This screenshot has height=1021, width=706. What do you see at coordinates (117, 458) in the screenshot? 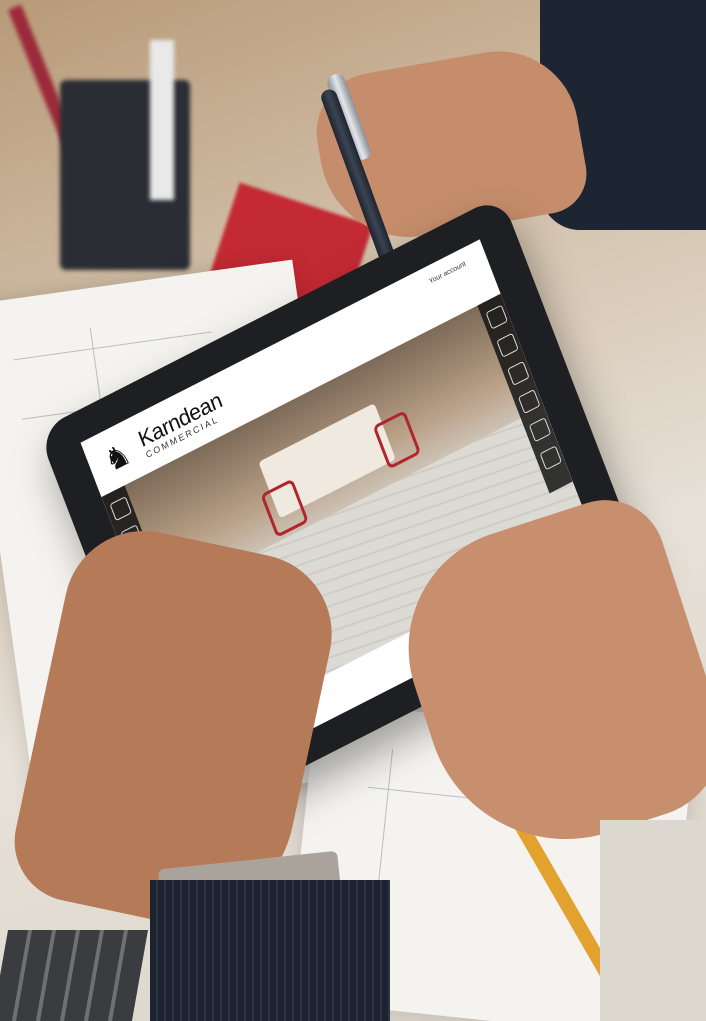
I see `horse-logo-icon: ♞` at bounding box center [117, 458].